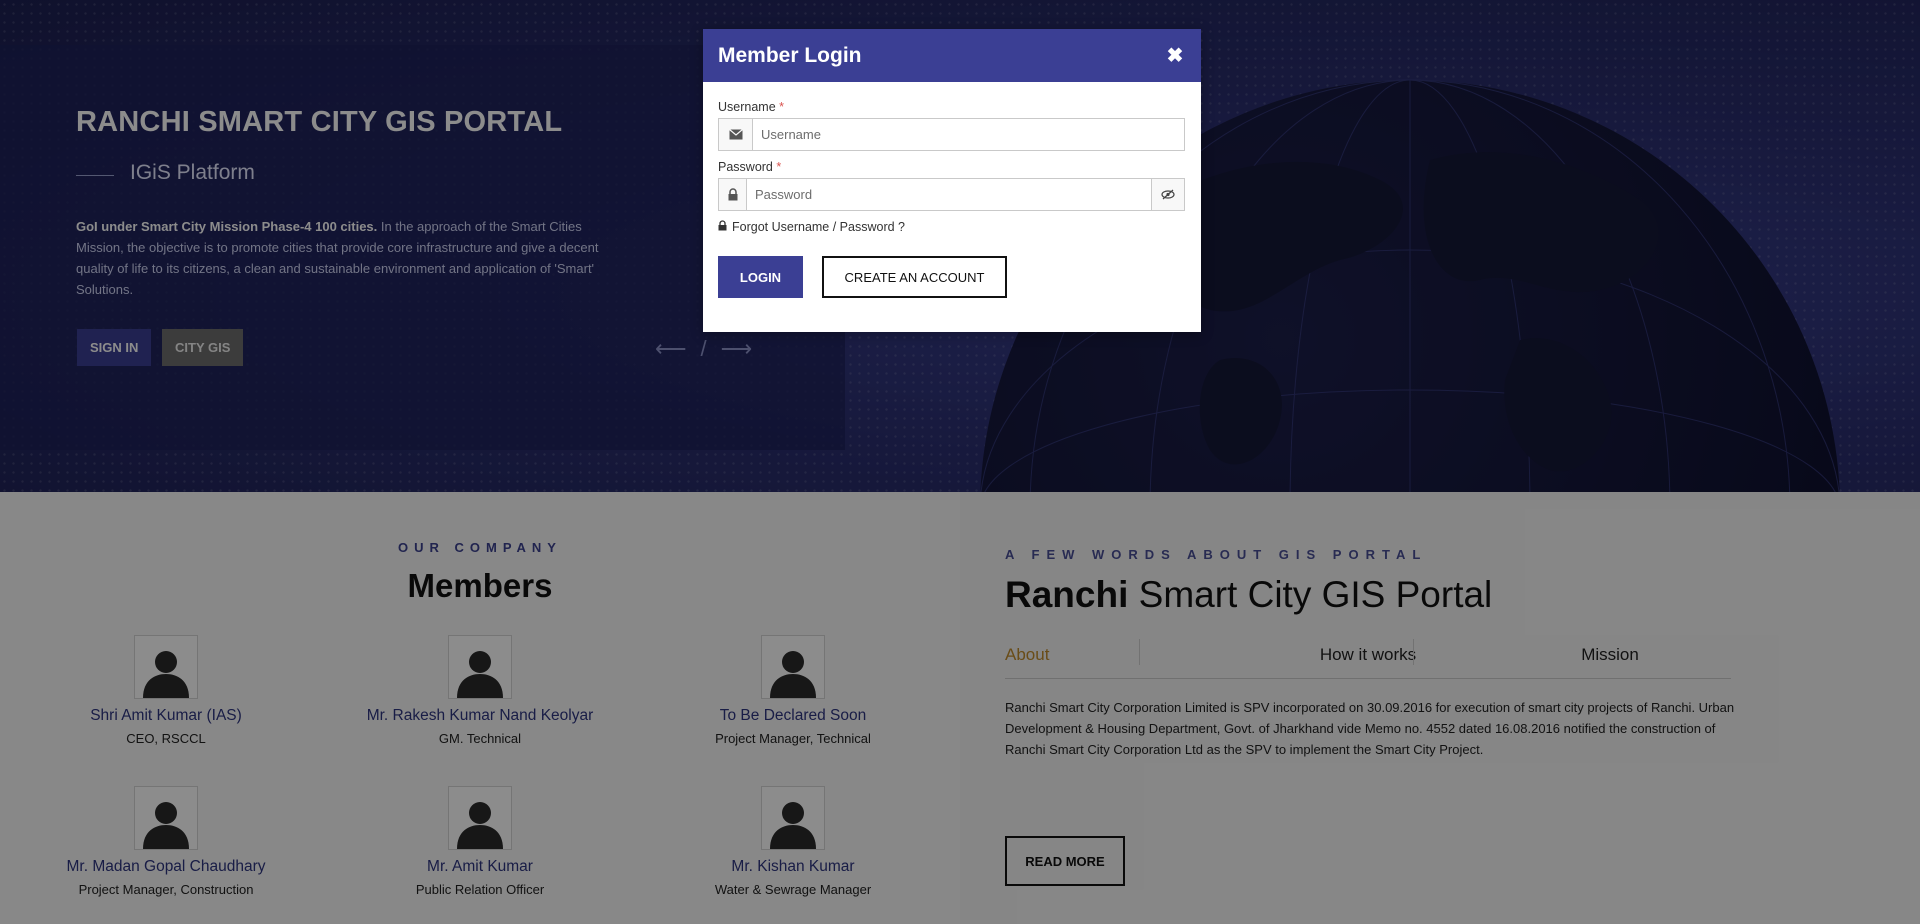 The height and width of the screenshot is (924, 1920). I want to click on password-group, so click(951, 194).